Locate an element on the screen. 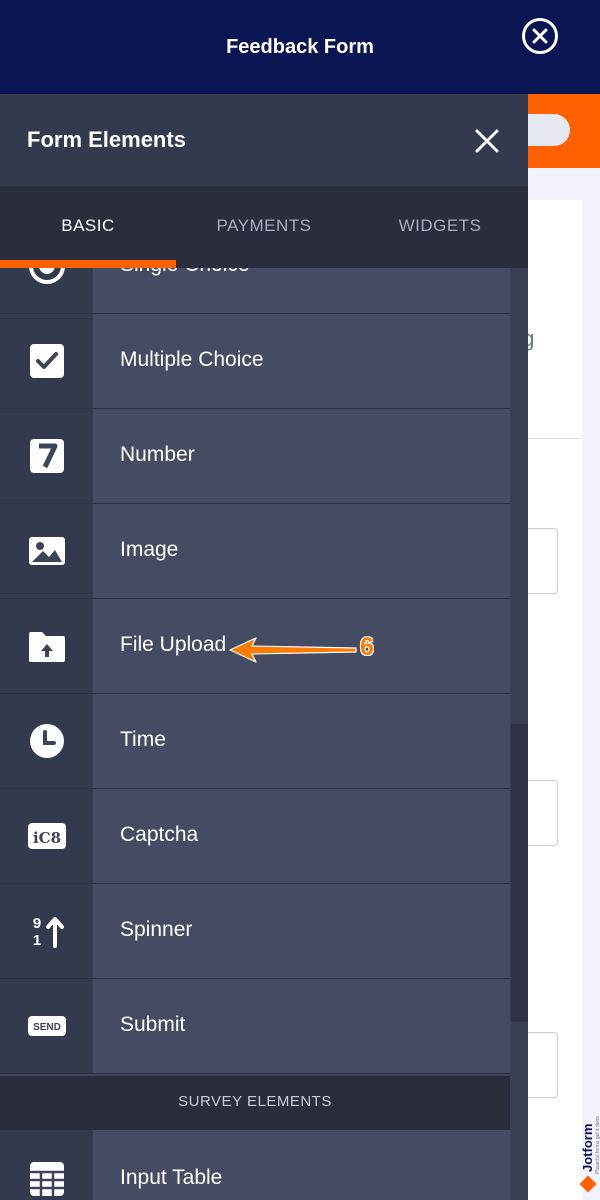  close-icon is located at coordinates (487, 141).